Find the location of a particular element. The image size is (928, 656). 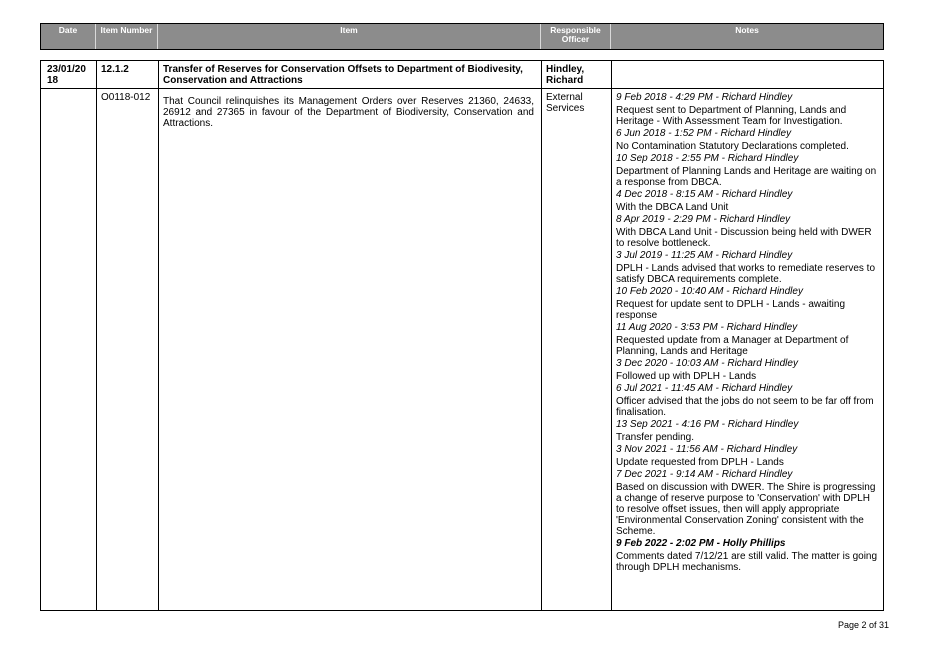

note-timestamp: 3 Dec 2020 - 10:03 AM - Richard Hindley is located at coordinates (707, 363).